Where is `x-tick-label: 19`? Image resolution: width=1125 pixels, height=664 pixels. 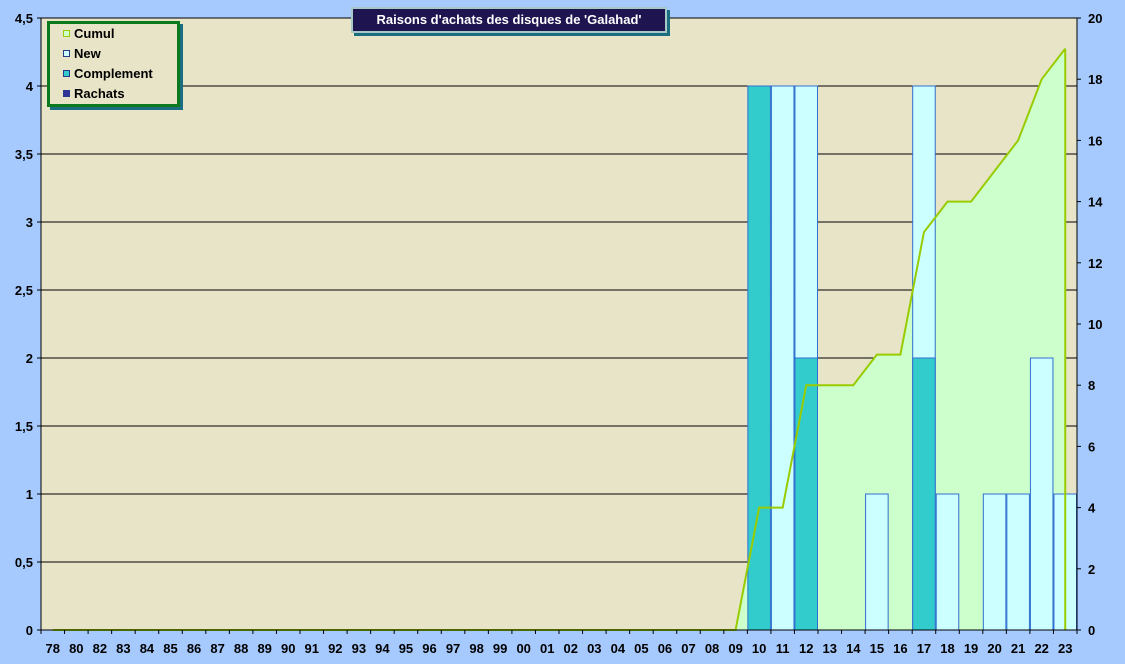
x-tick-label: 19 is located at coordinates (971, 648).